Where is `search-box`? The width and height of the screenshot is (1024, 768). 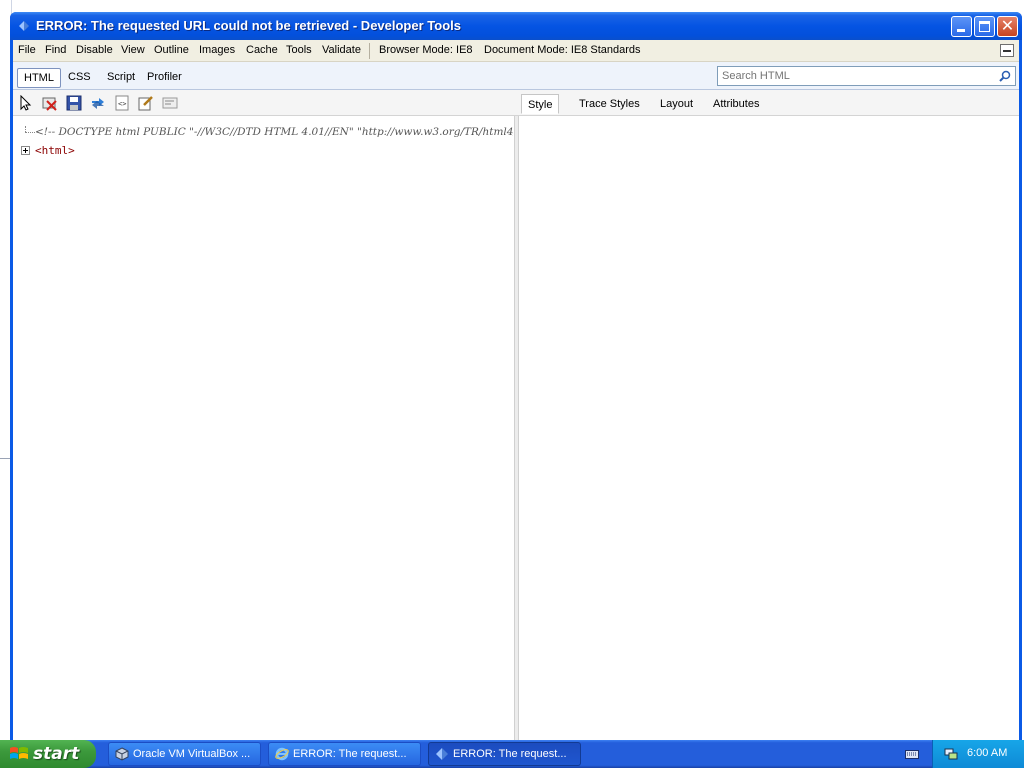
search-box is located at coordinates (866, 76).